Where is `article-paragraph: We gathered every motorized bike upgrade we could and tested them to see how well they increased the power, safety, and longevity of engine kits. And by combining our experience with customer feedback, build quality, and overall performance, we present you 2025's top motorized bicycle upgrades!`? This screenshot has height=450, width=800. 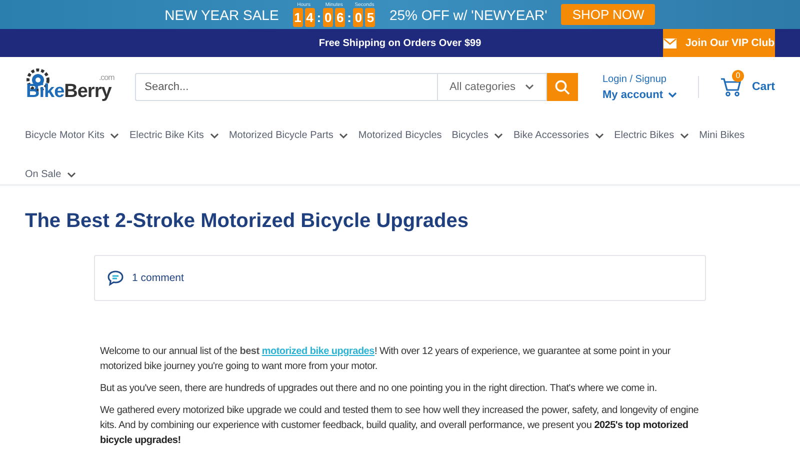 article-paragraph: We gathered every motorized bike upgrade we could and tested them to see how well they increased the power, safety, and longevity of engine kits. And by combining our experience with customer feedback, build quality, and overall performance, we present you 2025's top motorized bicycle upgrades! is located at coordinates (400, 426).